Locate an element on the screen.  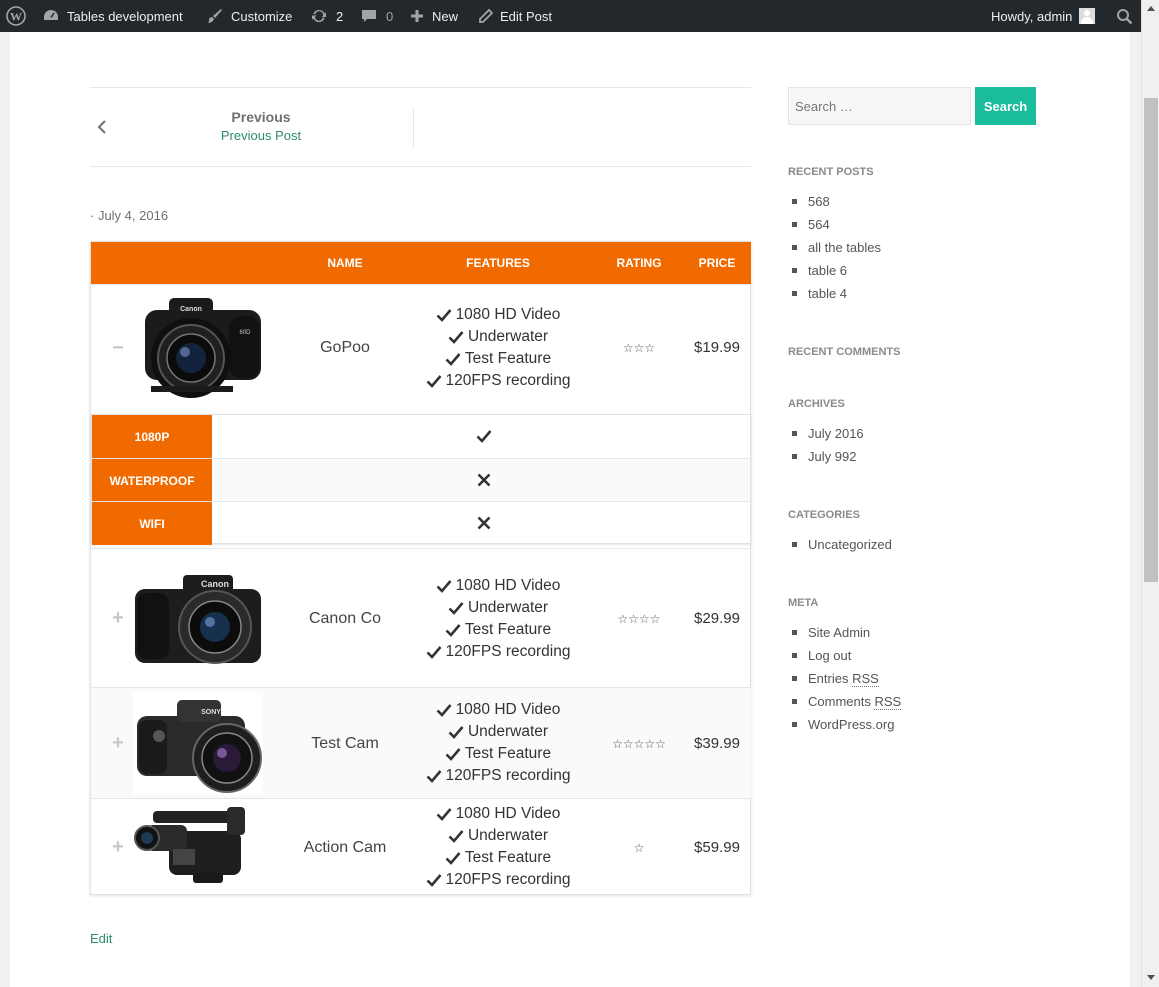
table-header: NAME FEATURES RATING PRICE is located at coordinates (421, 263).